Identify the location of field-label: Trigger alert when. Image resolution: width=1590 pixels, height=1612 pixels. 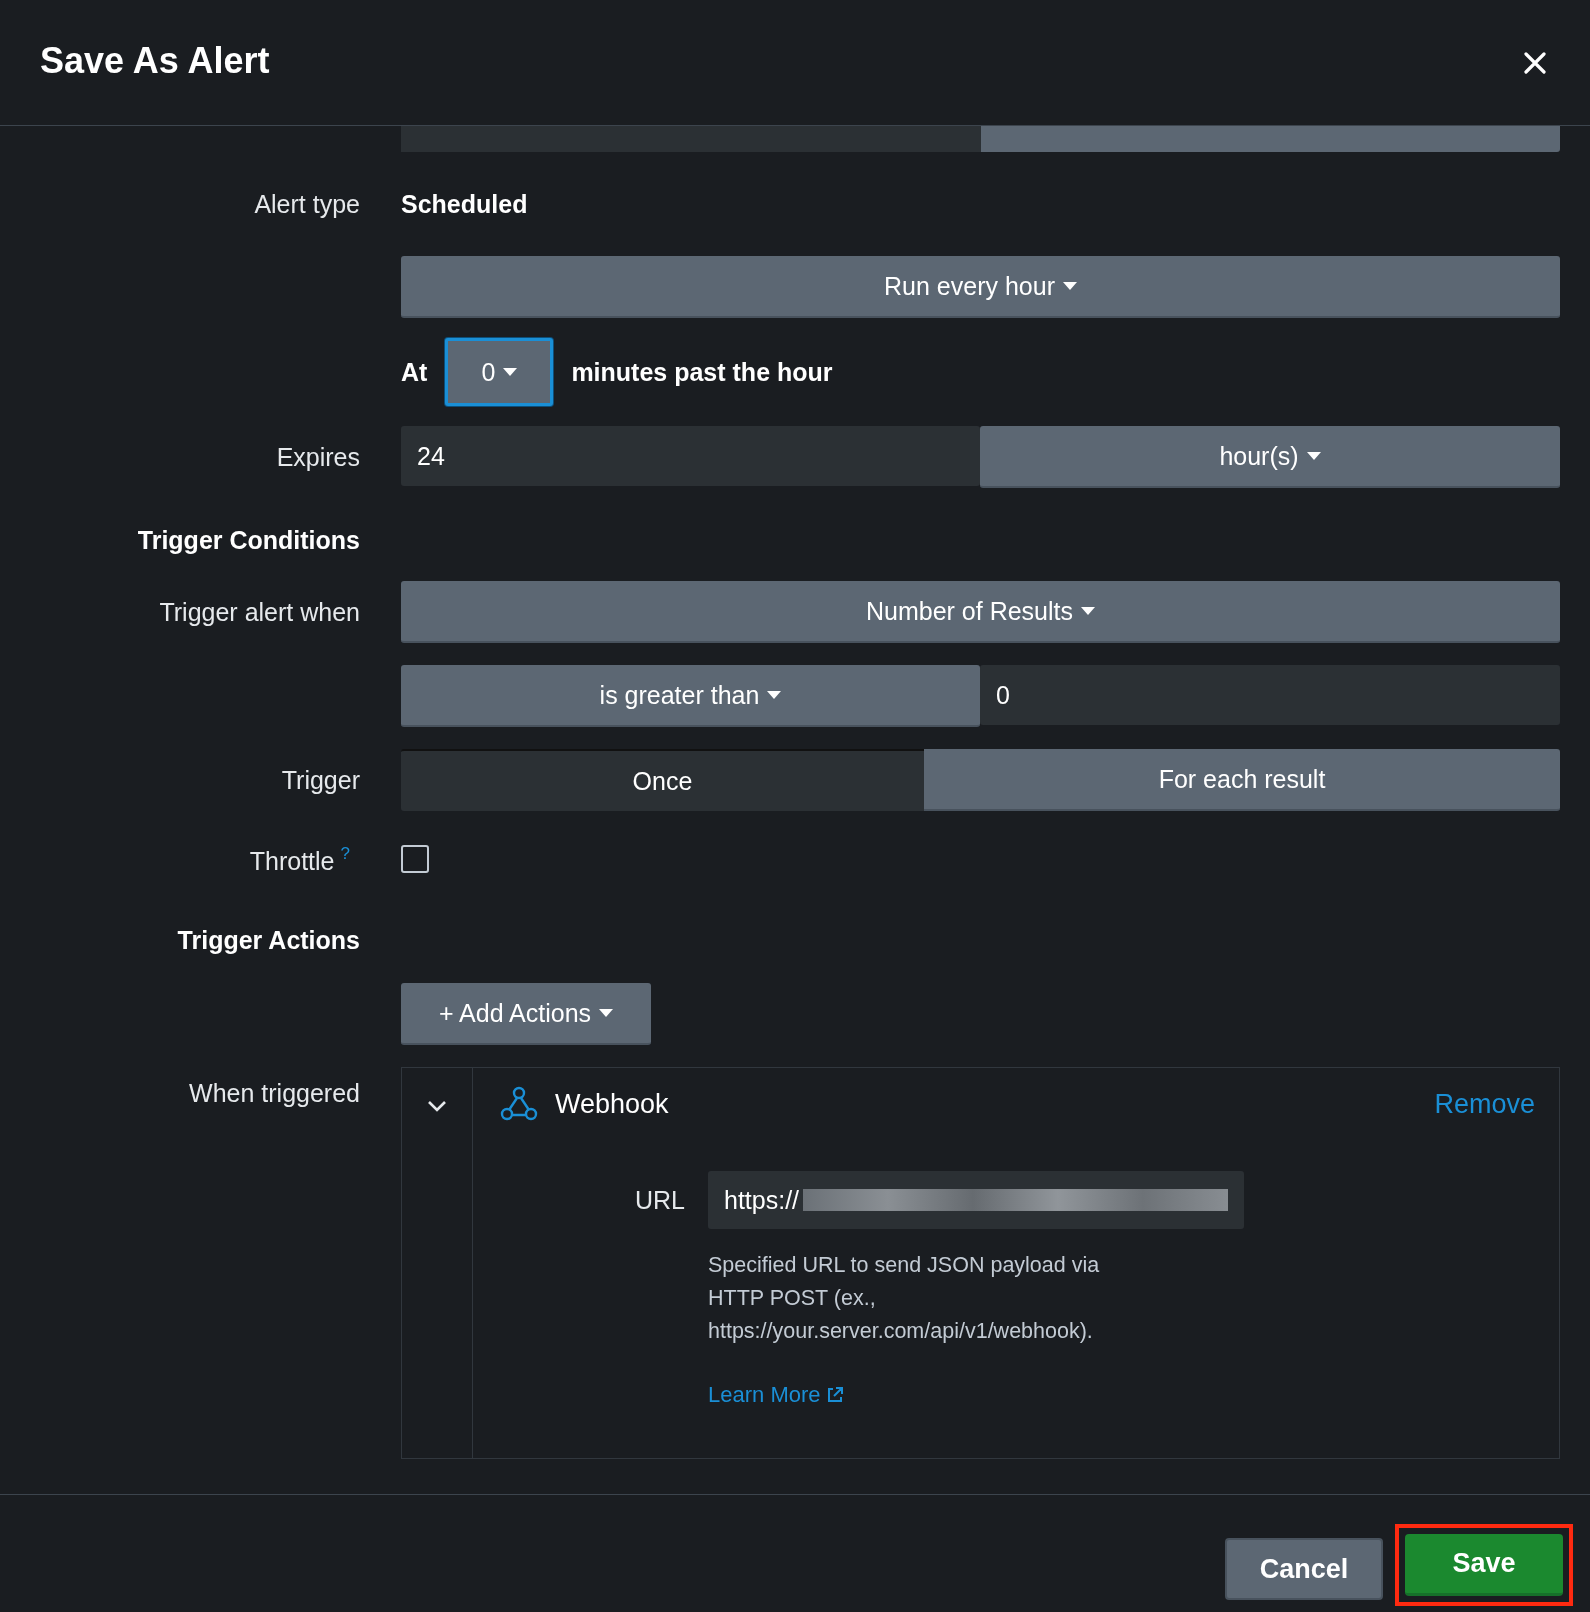
(259, 612).